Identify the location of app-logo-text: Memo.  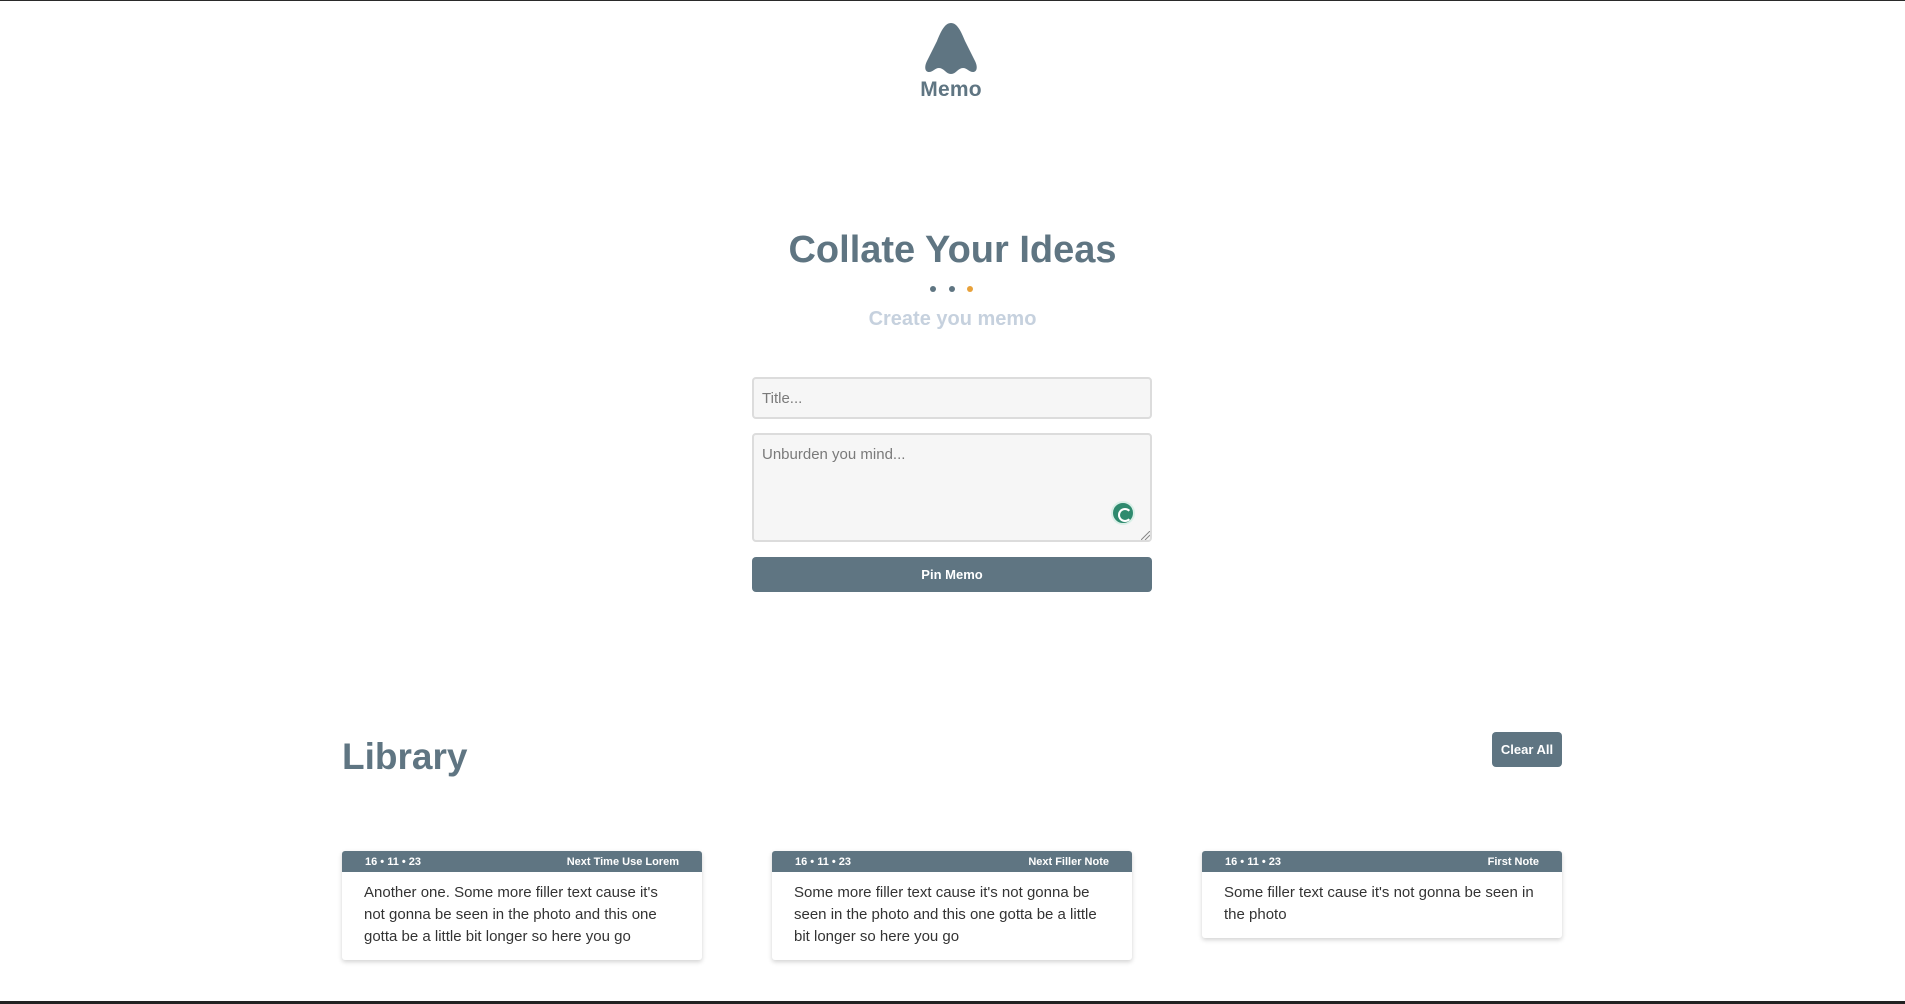
(951, 89).